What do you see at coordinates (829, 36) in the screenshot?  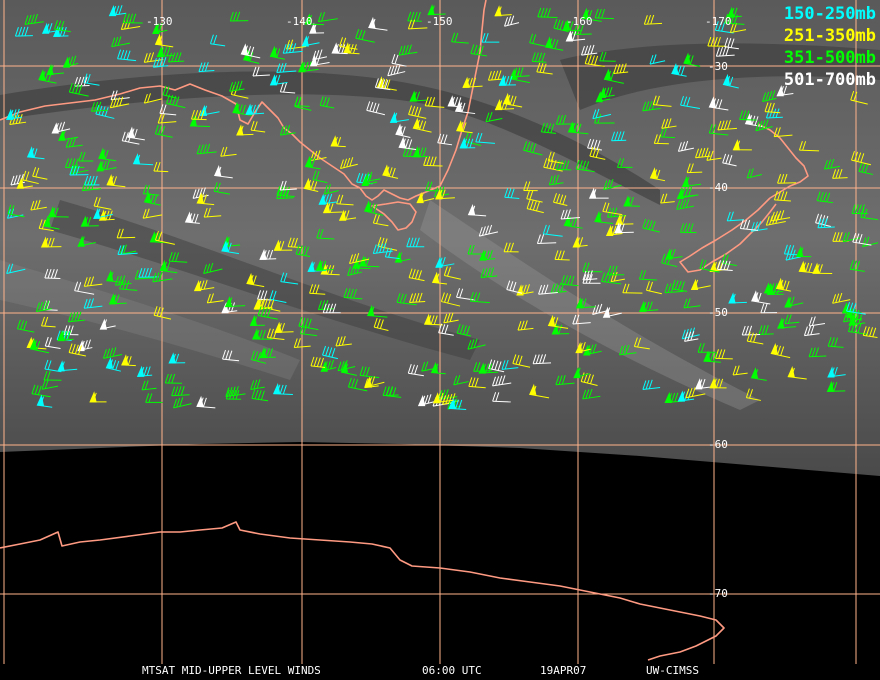 I see `legend-item-251-350mb: 251-350mb` at bounding box center [829, 36].